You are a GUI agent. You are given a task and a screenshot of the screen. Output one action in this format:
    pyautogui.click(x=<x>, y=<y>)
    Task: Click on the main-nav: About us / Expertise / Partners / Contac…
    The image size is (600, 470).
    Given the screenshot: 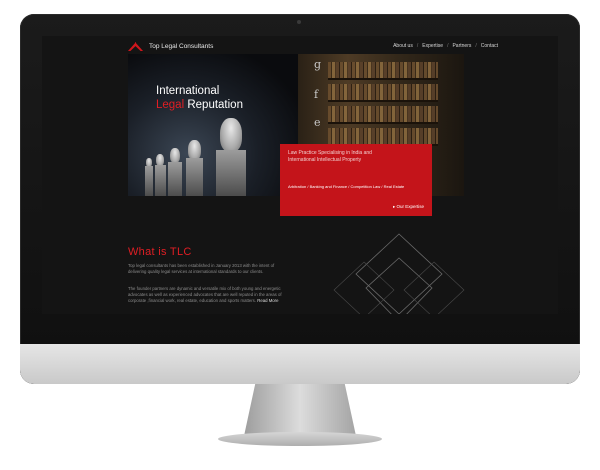 What is the action you would take?
    pyautogui.click(x=445, y=46)
    